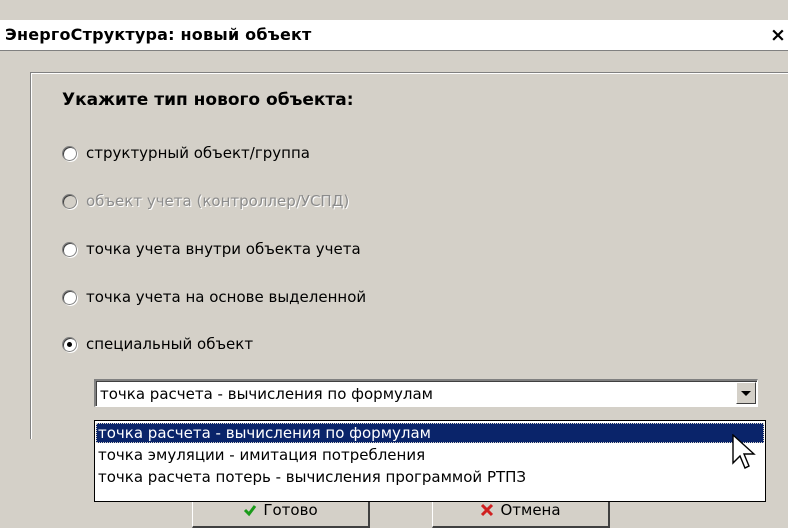 The image size is (788, 528). What do you see at coordinates (430, 433) in the screenshot?
I see `dropdown-option: точка расчета - вычисления по формулам` at bounding box center [430, 433].